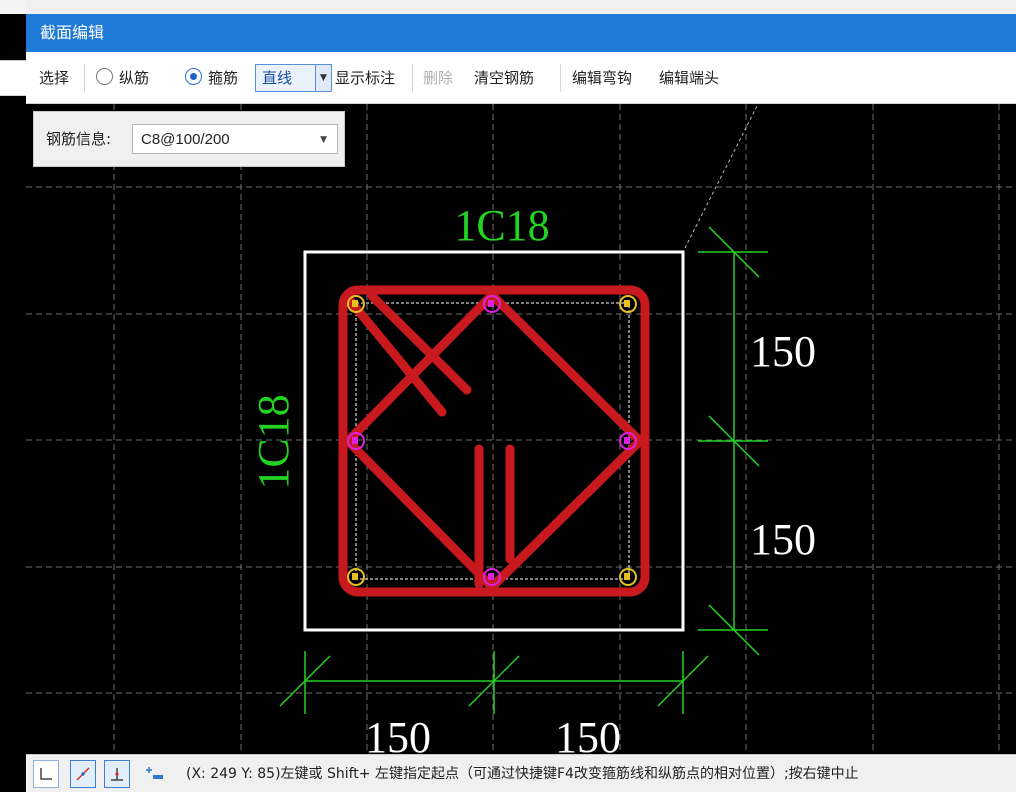  I want to click on draw-mode-value: 直线, so click(277, 78).